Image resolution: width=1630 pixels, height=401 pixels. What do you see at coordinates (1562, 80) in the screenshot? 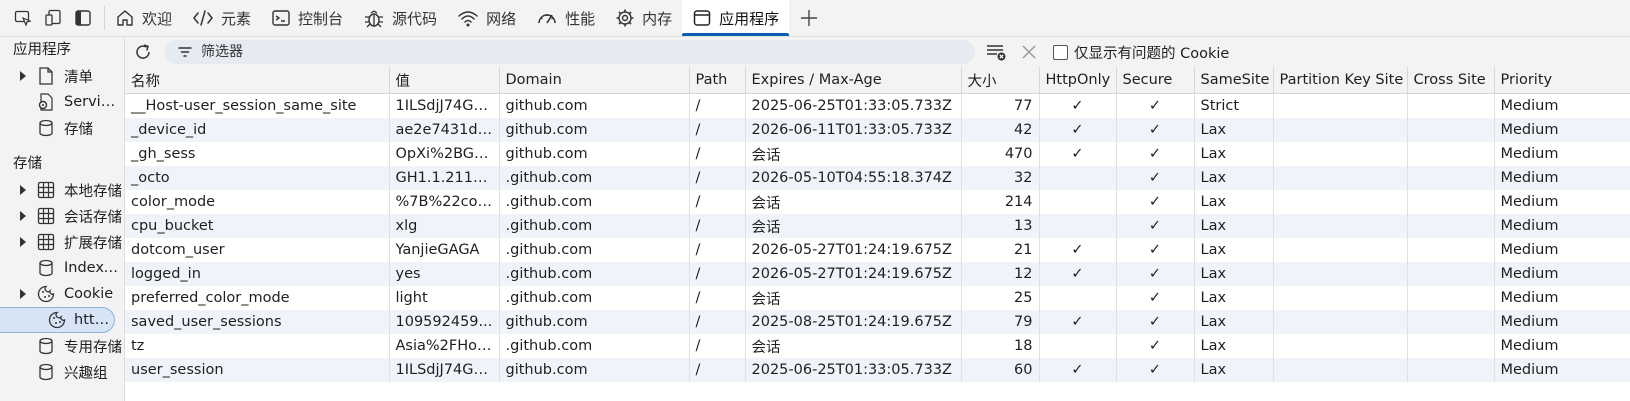
I see `col-priority-header: Priority` at bounding box center [1562, 80].